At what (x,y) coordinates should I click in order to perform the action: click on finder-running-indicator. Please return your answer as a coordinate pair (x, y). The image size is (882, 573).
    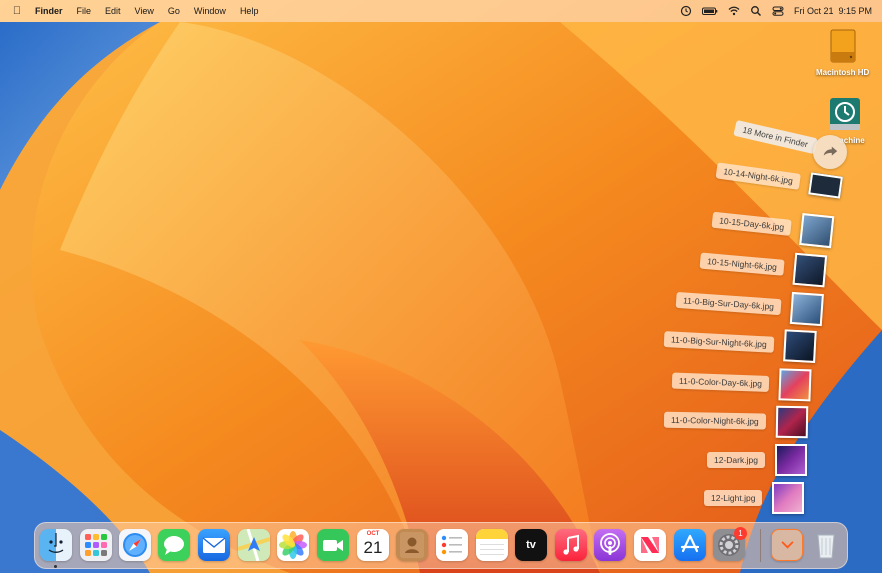
    Looking at the image, I should click on (55, 566).